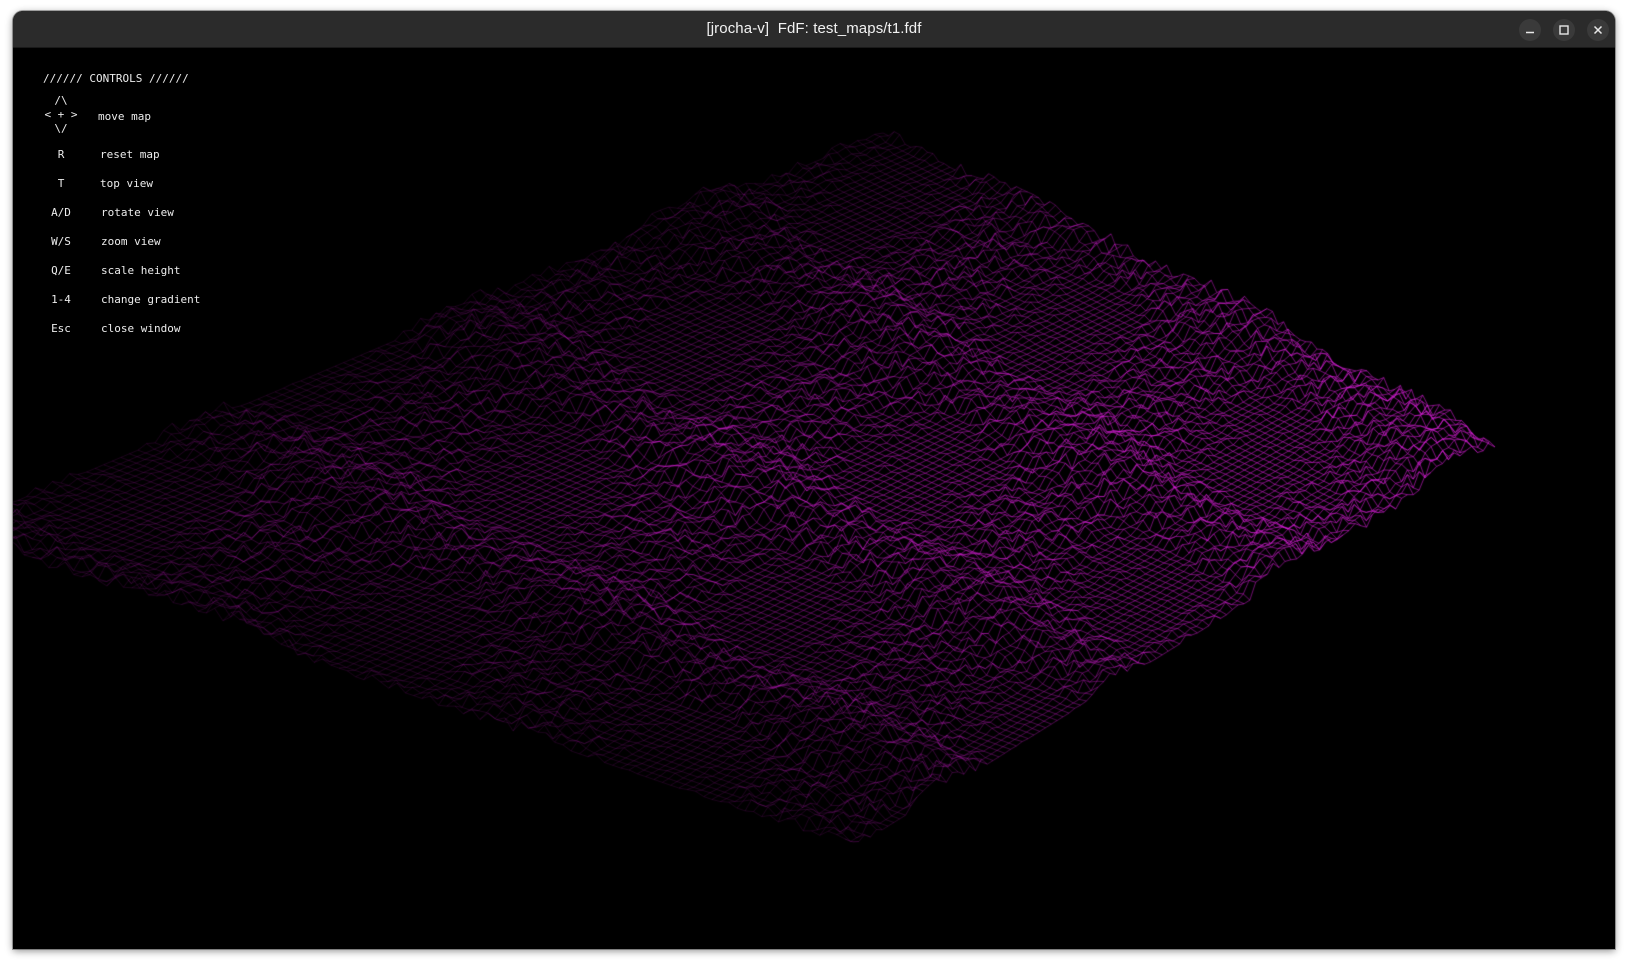 The image size is (1628, 966). I want to click on maximize-icon, so click(1564, 30).